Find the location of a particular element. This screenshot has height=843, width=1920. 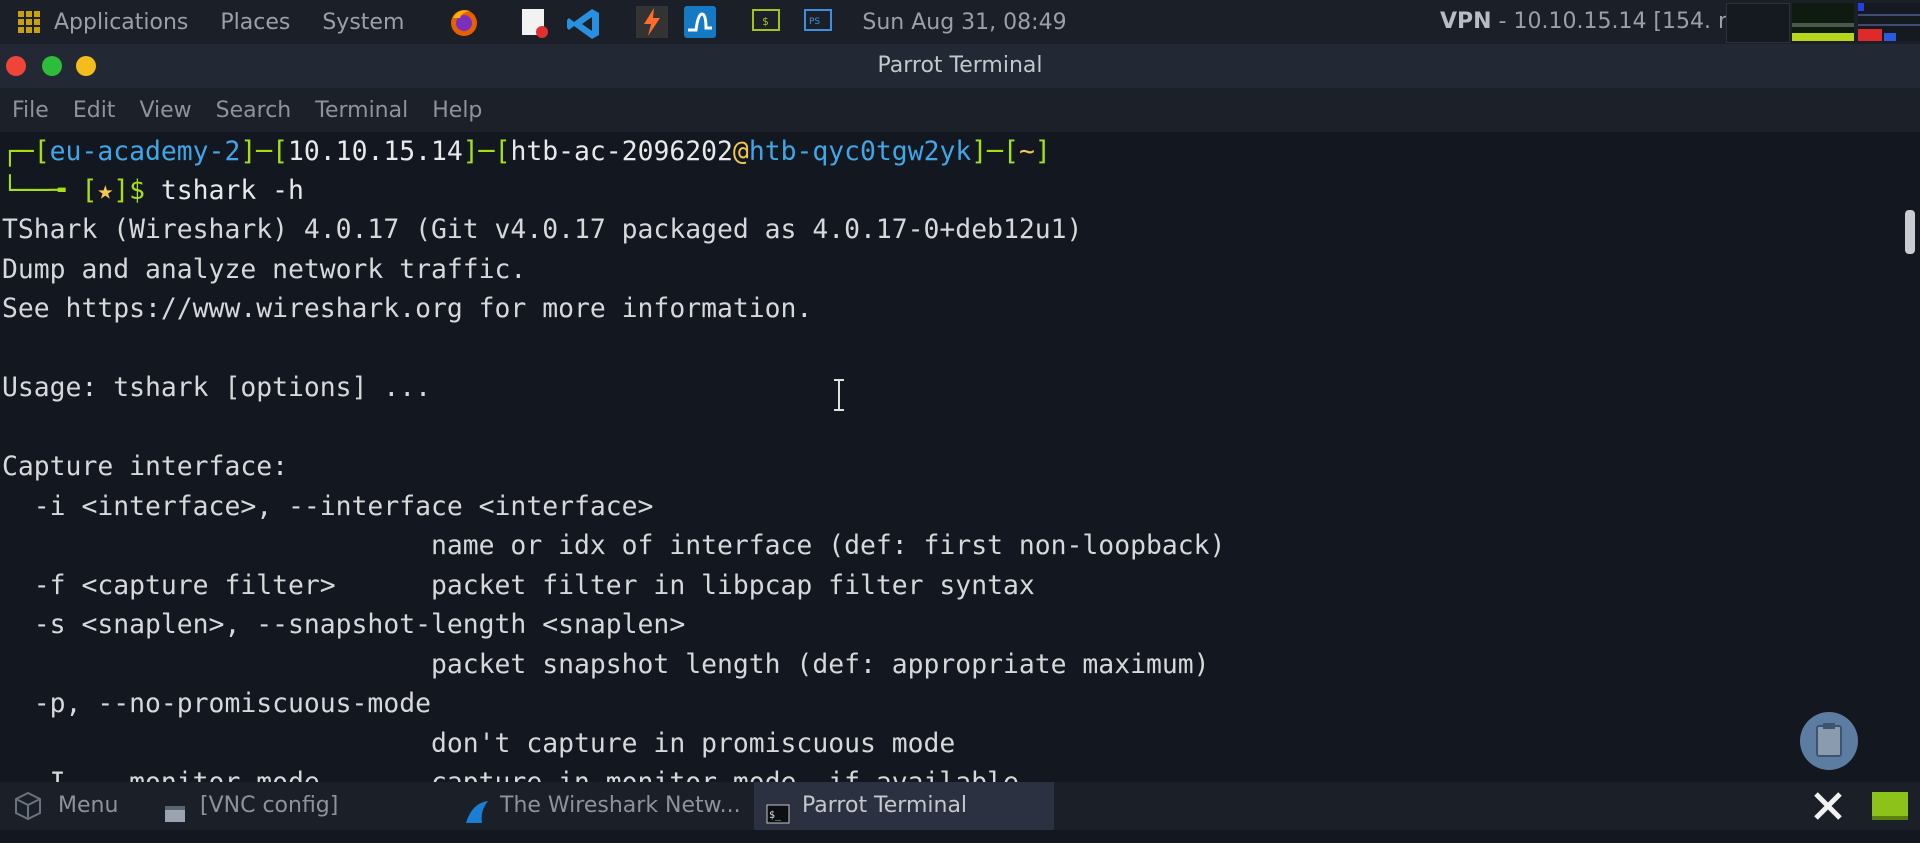

menu-help: Help is located at coordinates (457, 110).